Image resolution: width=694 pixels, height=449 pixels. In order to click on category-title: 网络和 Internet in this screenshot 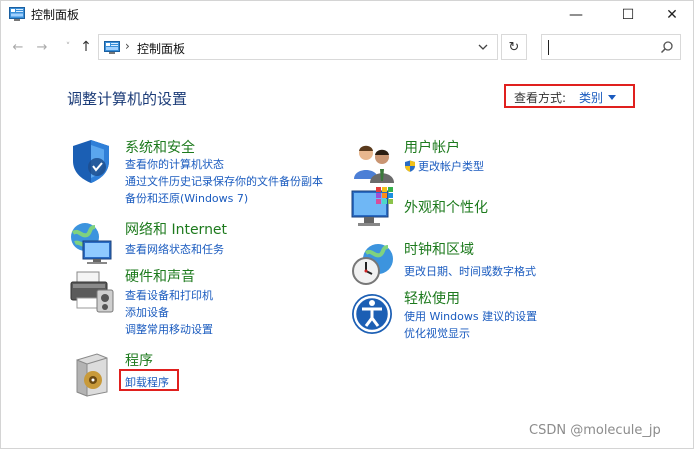, I will do `click(176, 229)`.